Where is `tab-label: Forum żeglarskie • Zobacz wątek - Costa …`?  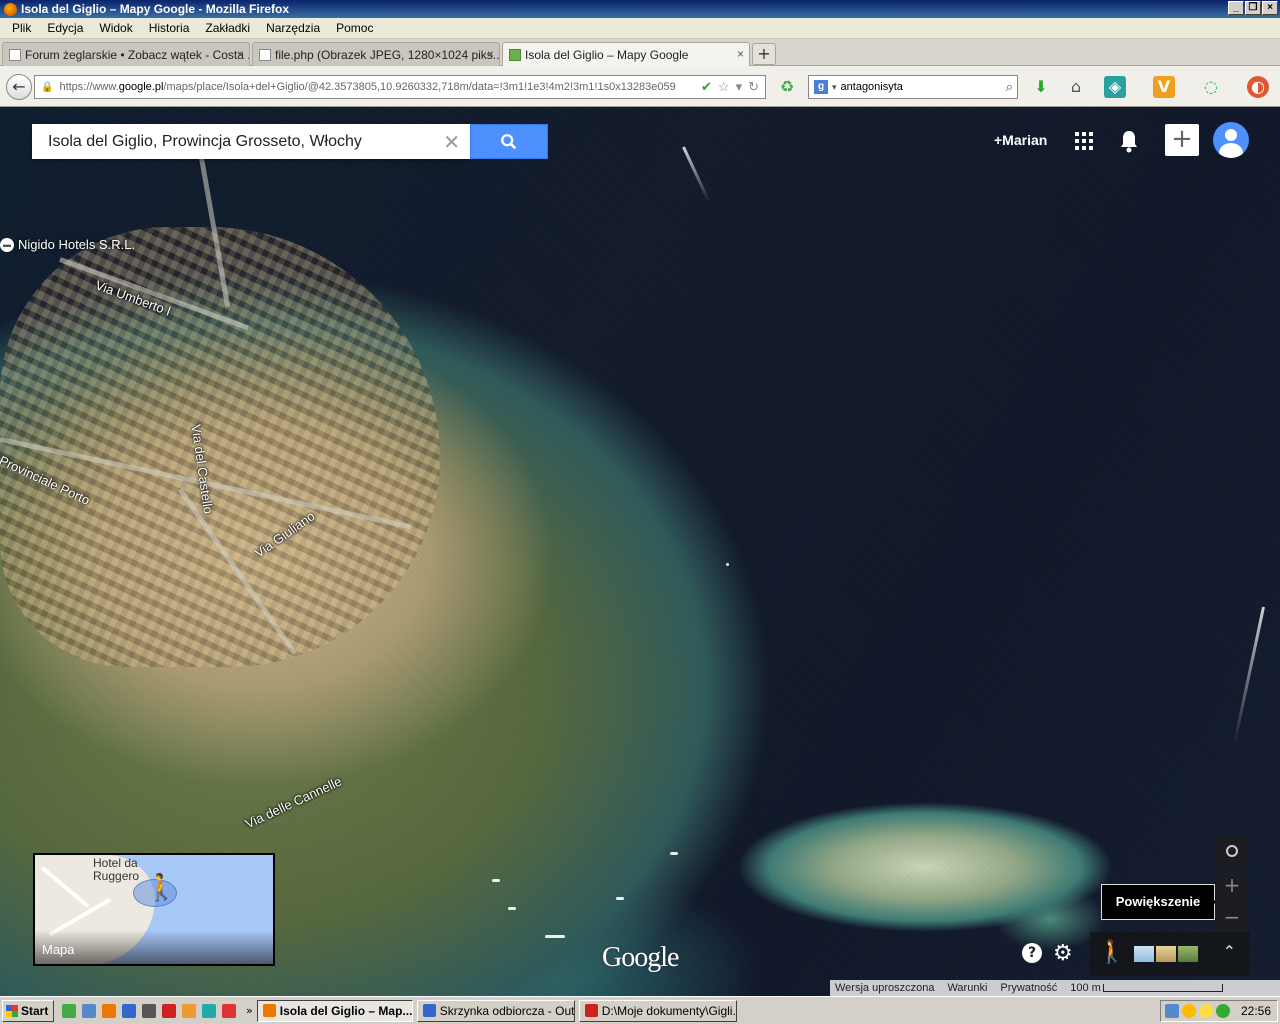
tab-label: Forum żeglarskie • Zobacz wątek - Costa … is located at coordinates (137, 54).